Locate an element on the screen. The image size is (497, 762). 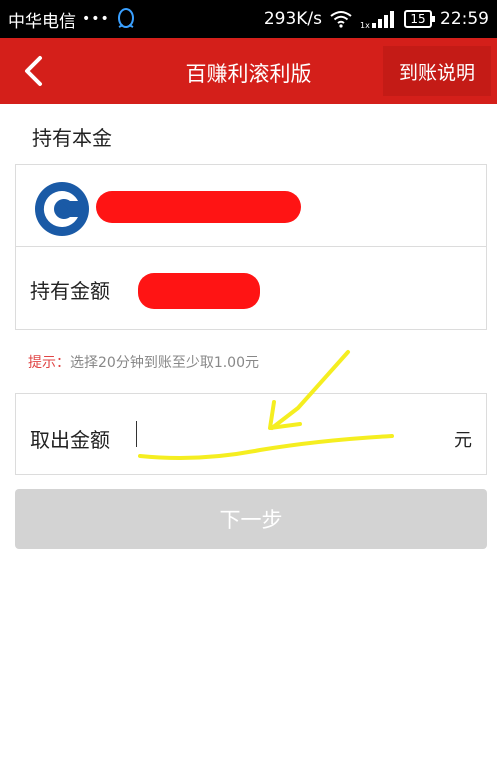
chevron-left-icon is located at coordinates (33, 71).